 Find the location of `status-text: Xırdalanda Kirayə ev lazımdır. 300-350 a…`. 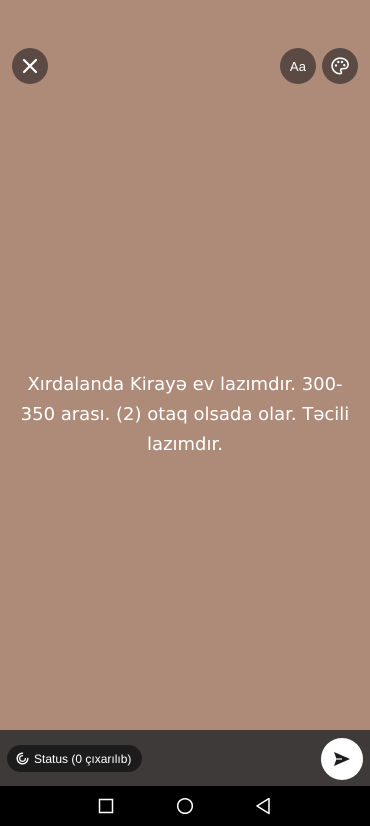

status-text: Xırdalanda Kirayə ev lazımdır. 300-350 a… is located at coordinates (185, 415).